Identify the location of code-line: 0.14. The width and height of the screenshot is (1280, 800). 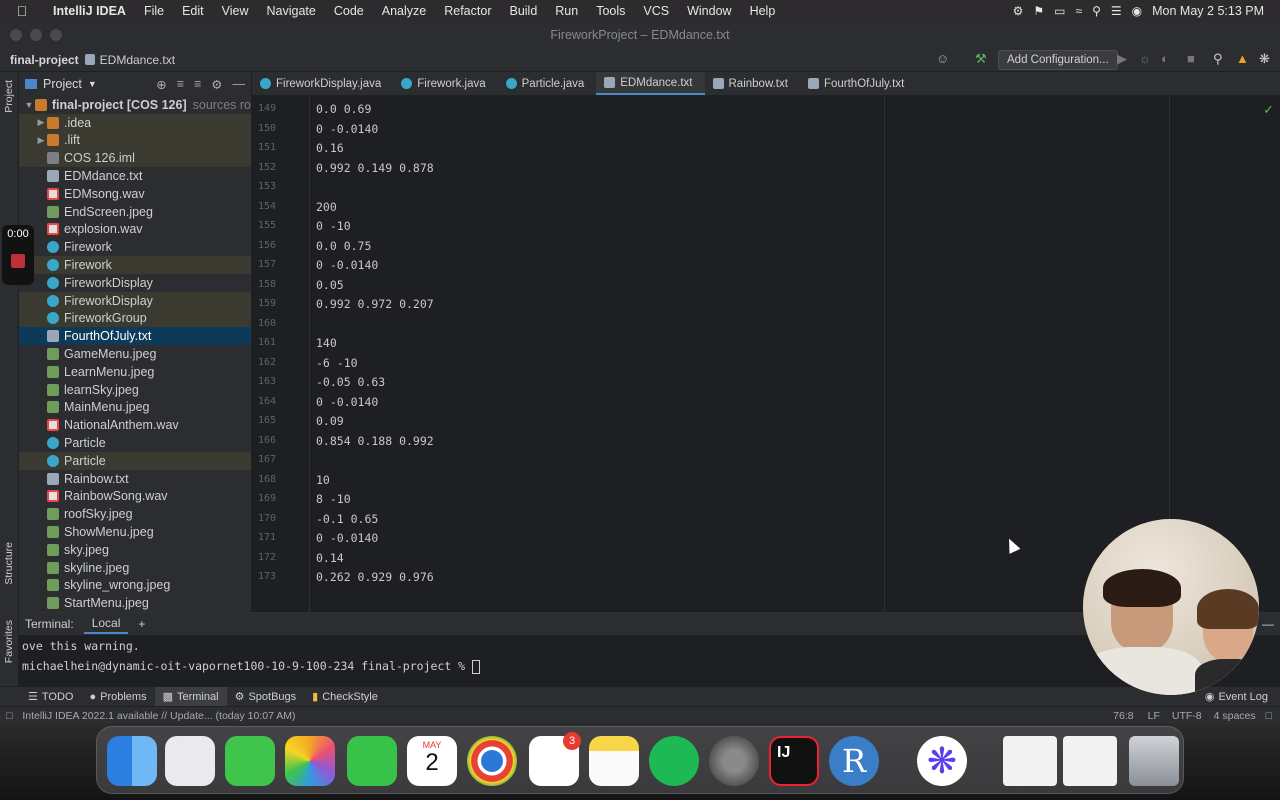
(330, 558).